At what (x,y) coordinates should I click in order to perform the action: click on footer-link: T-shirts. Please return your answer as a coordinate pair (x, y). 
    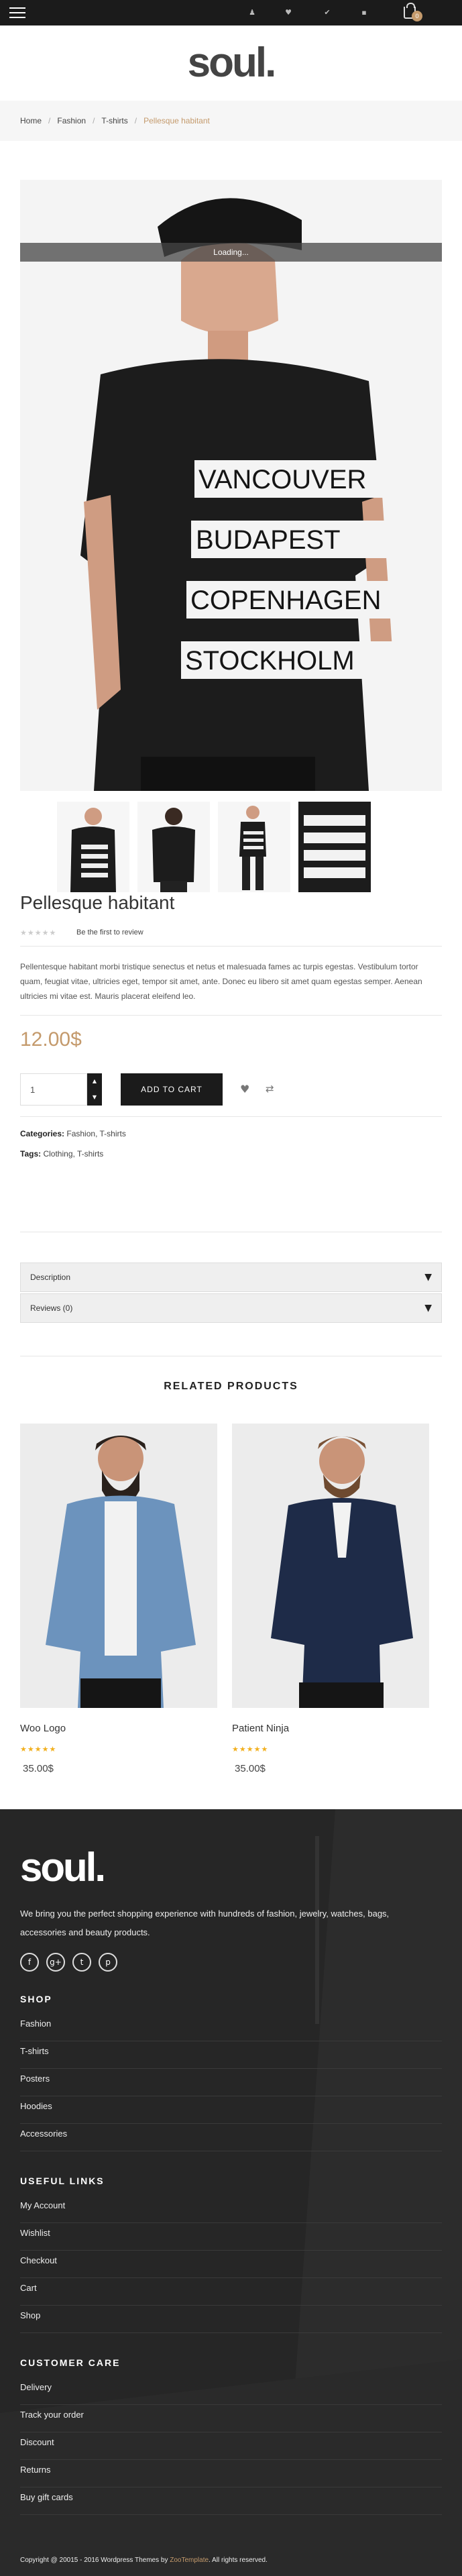
    Looking at the image, I should click on (231, 2055).